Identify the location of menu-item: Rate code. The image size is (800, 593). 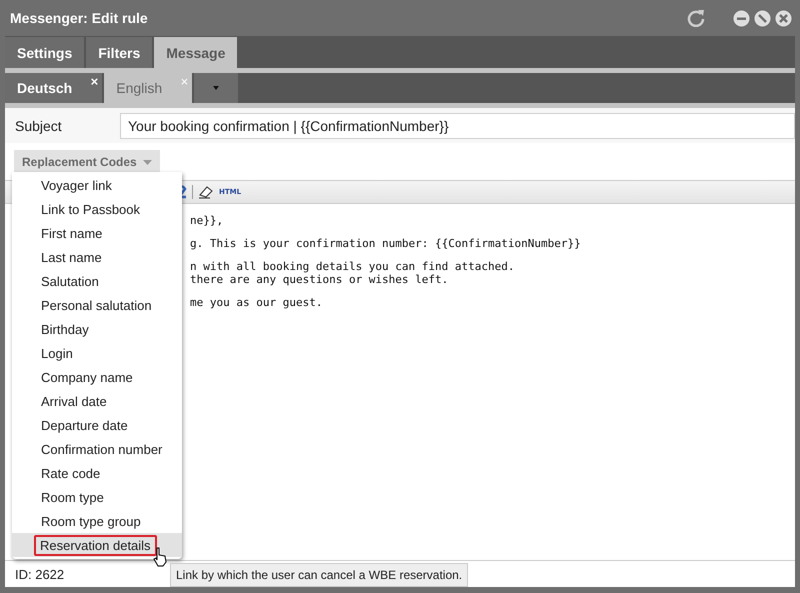
(70, 473).